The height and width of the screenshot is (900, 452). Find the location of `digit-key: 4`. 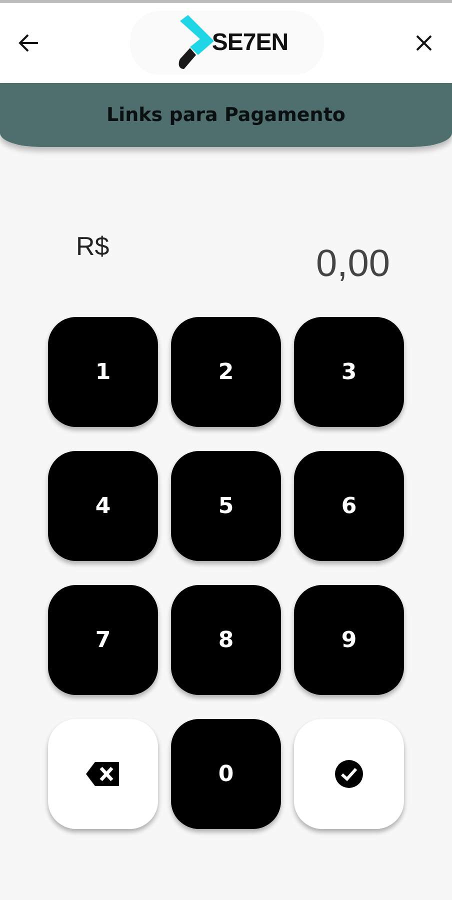

digit-key: 4 is located at coordinates (103, 506).